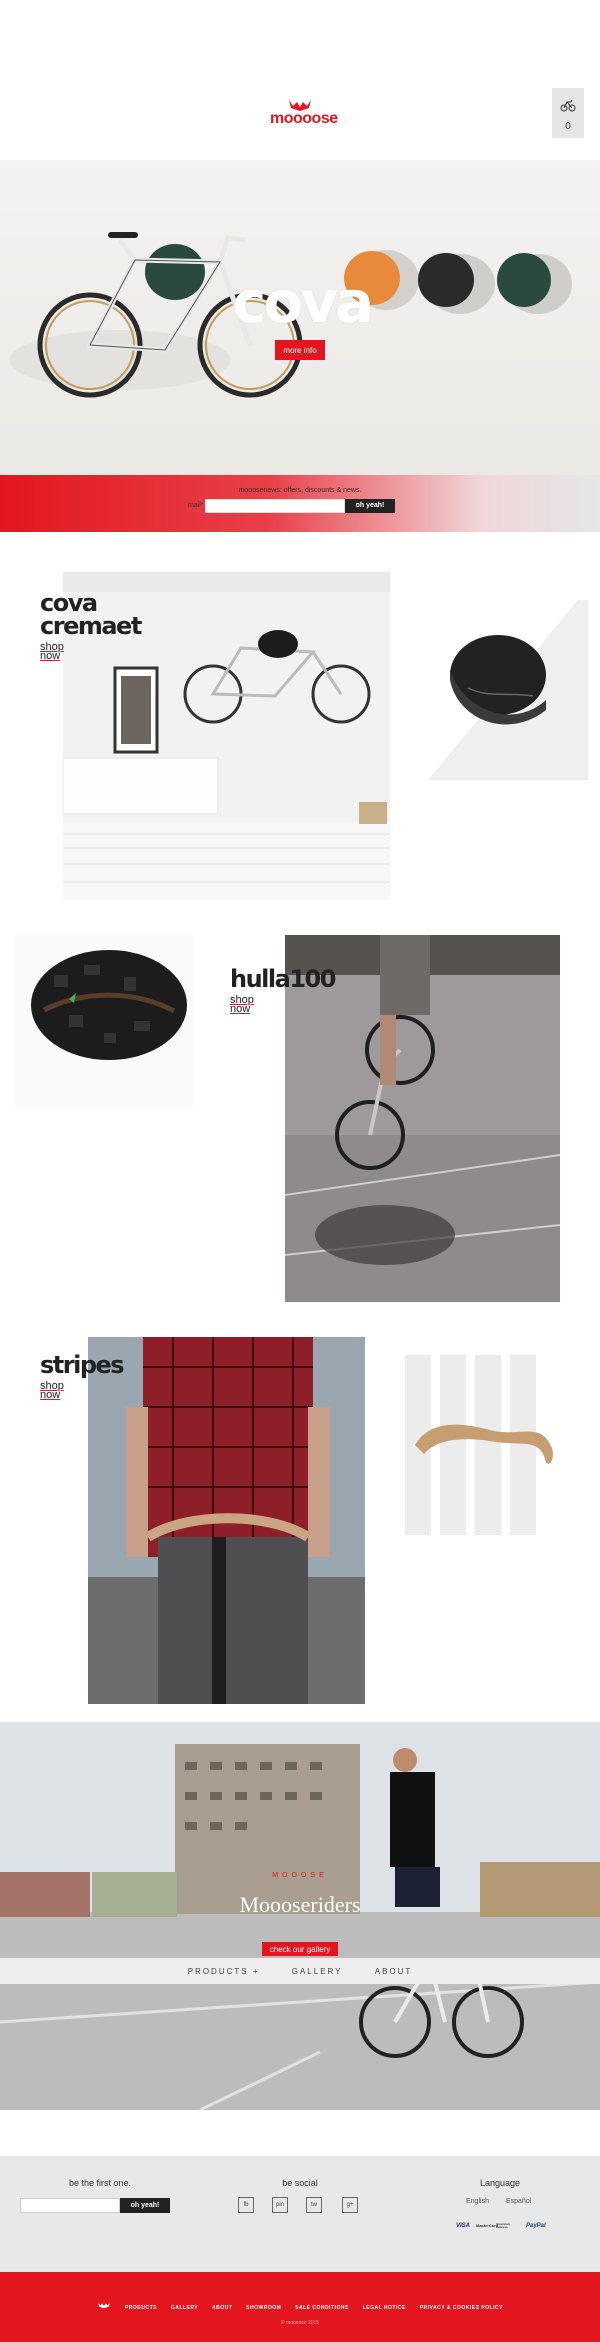 The width and height of the screenshot is (600, 2342). Describe the element at coordinates (300, 1904) in the screenshot. I see `riders-title: Moooseriders` at that location.